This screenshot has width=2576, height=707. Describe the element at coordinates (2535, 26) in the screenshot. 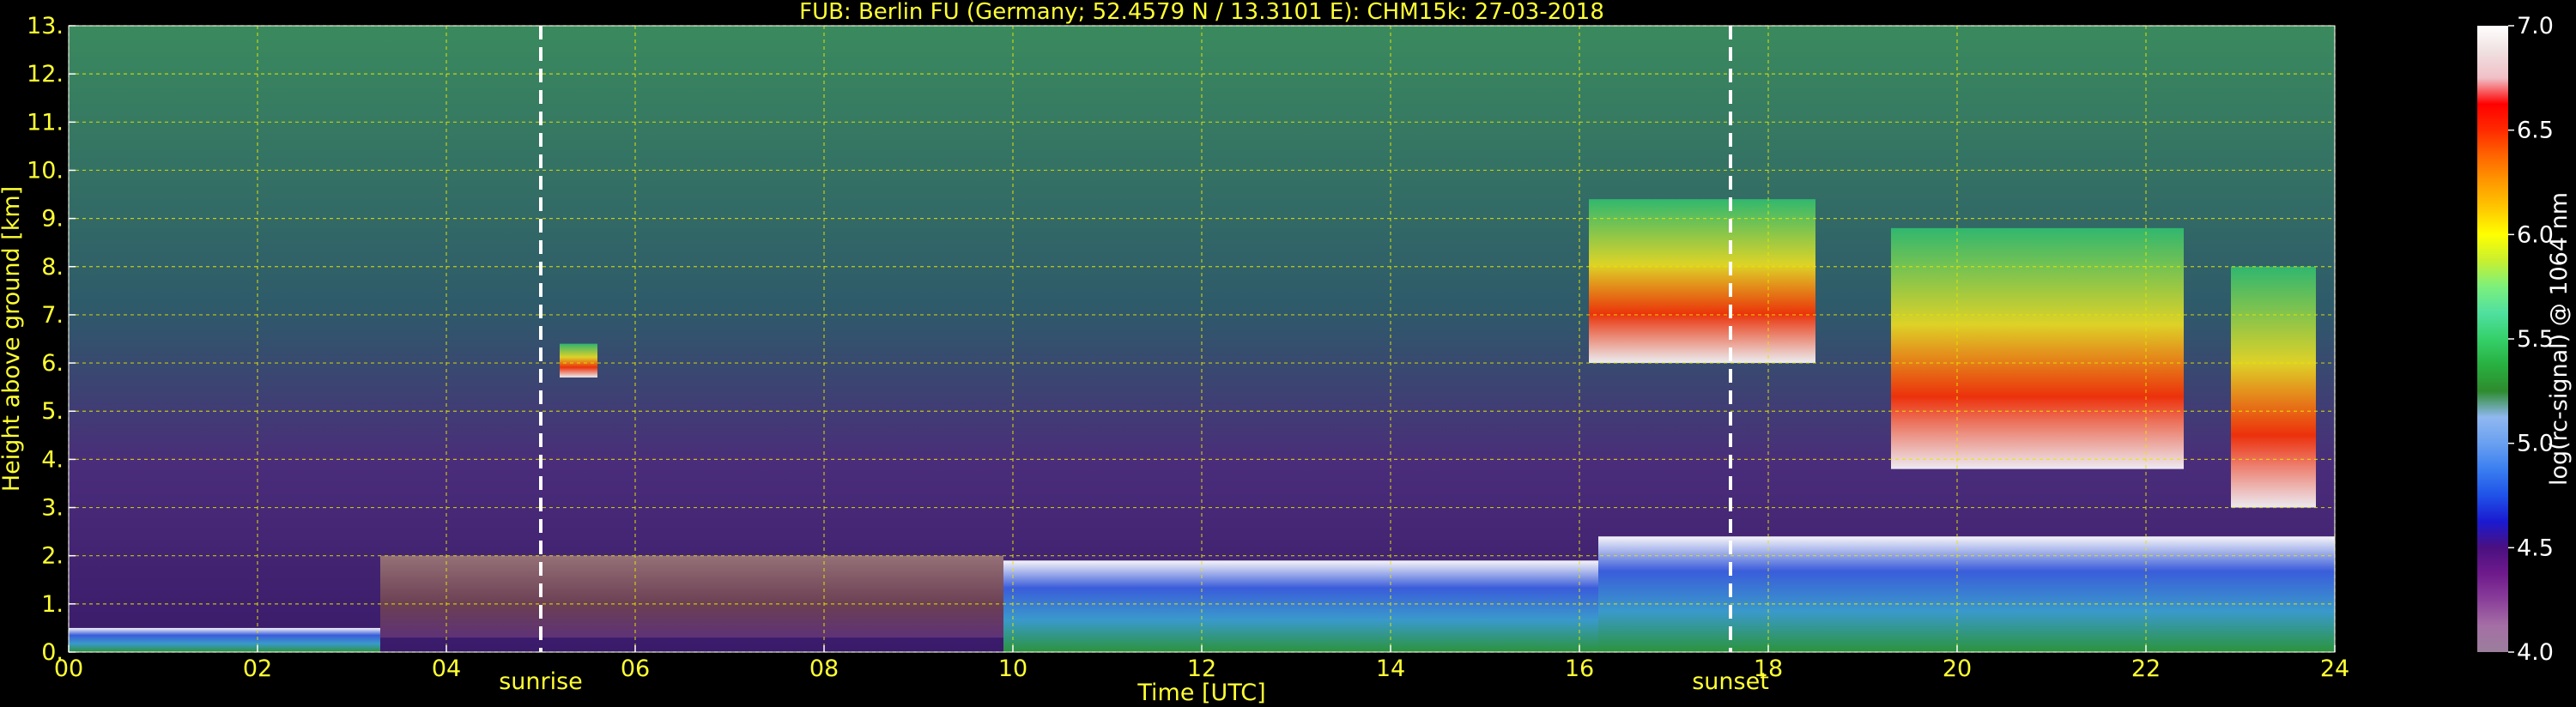

I see `colorbar-tick-label: 7.0` at that location.